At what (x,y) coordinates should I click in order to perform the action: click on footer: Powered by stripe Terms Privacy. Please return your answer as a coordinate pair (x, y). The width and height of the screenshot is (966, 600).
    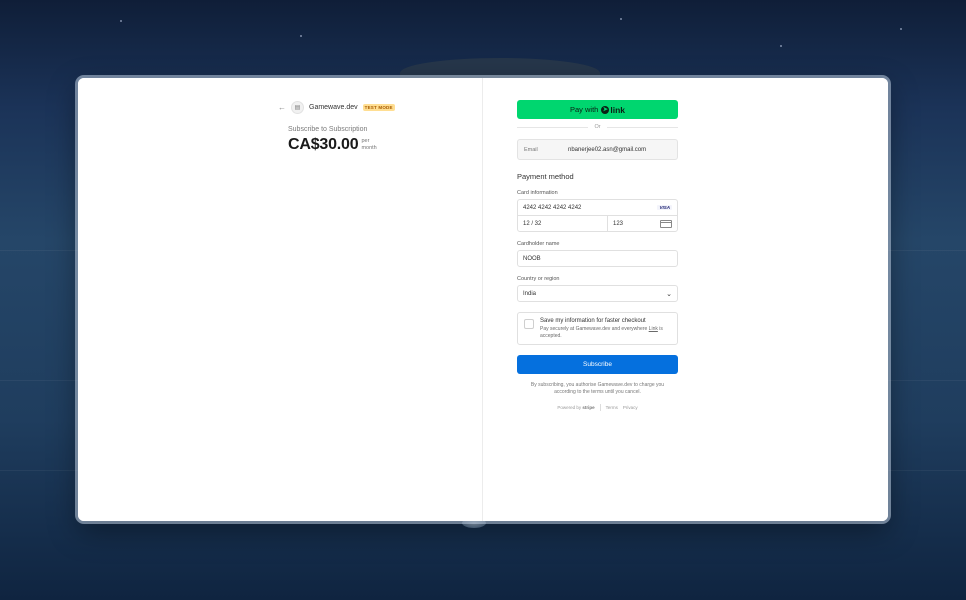
    Looking at the image, I should click on (597, 407).